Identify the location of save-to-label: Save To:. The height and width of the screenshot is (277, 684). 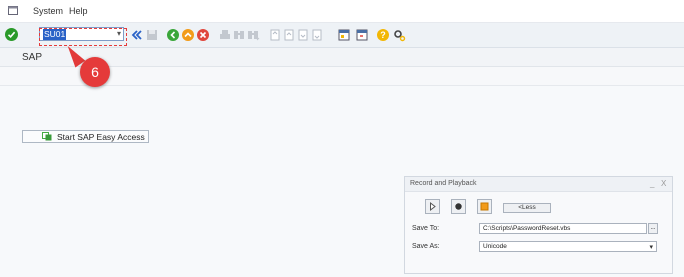
(426, 228).